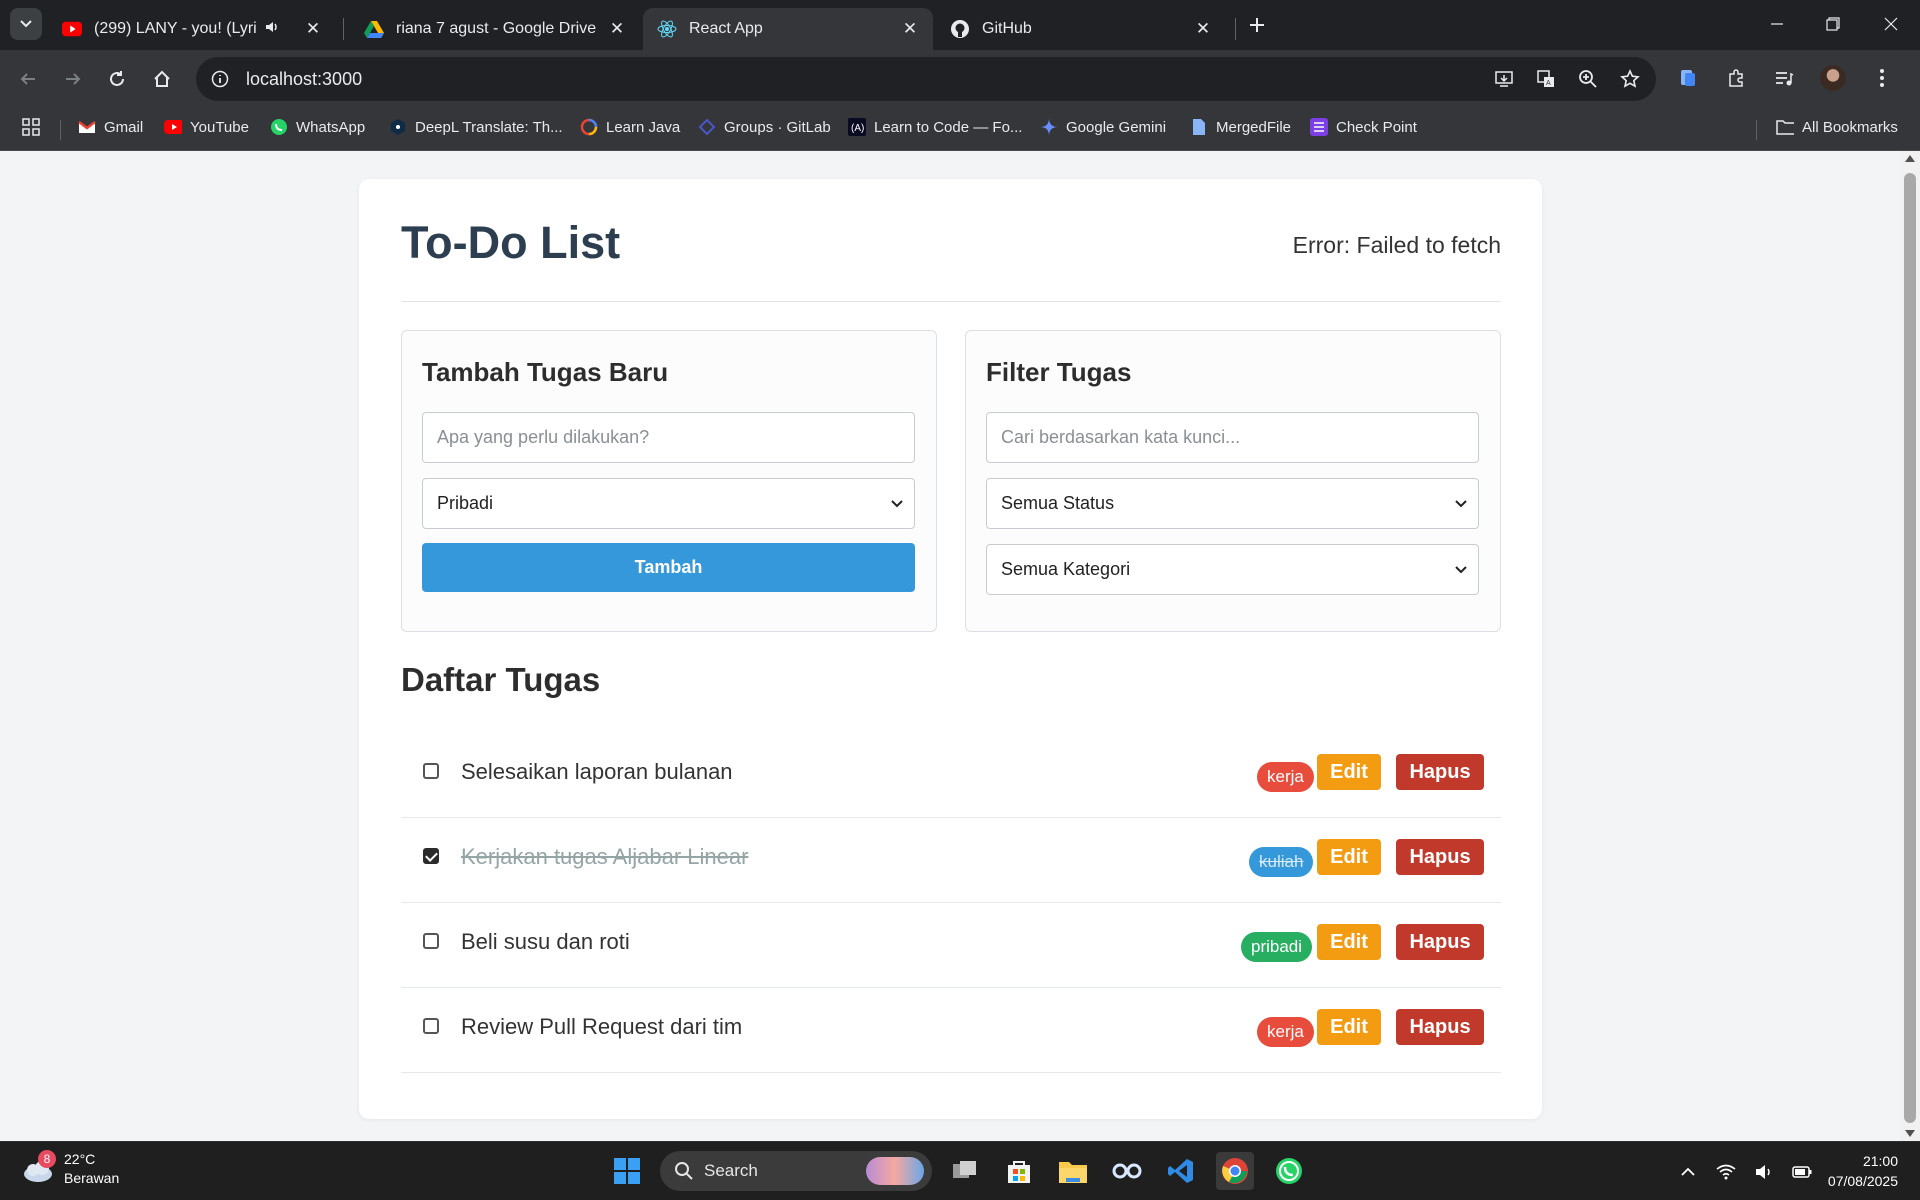 This screenshot has width=1920, height=1200. I want to click on new-tab-button, so click(1257, 25).